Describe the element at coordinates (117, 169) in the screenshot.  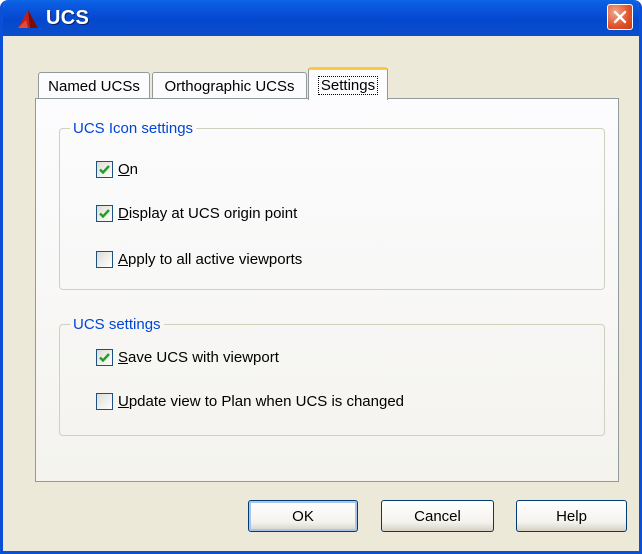
I see `on-checkbox-row: On` at that location.